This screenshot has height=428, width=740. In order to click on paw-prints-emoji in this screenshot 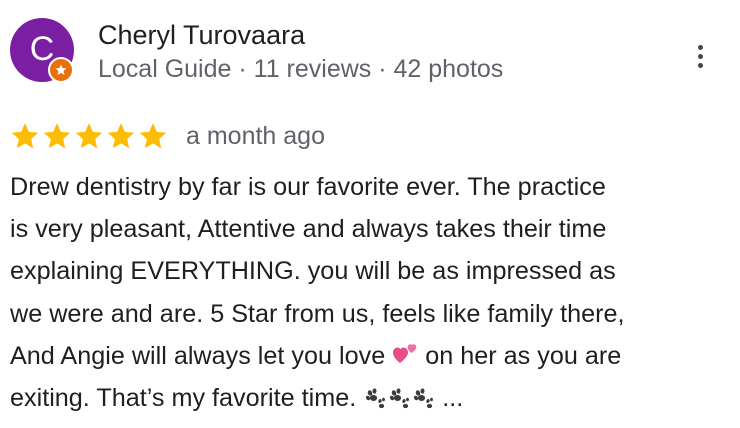, I will do `click(399, 398)`.